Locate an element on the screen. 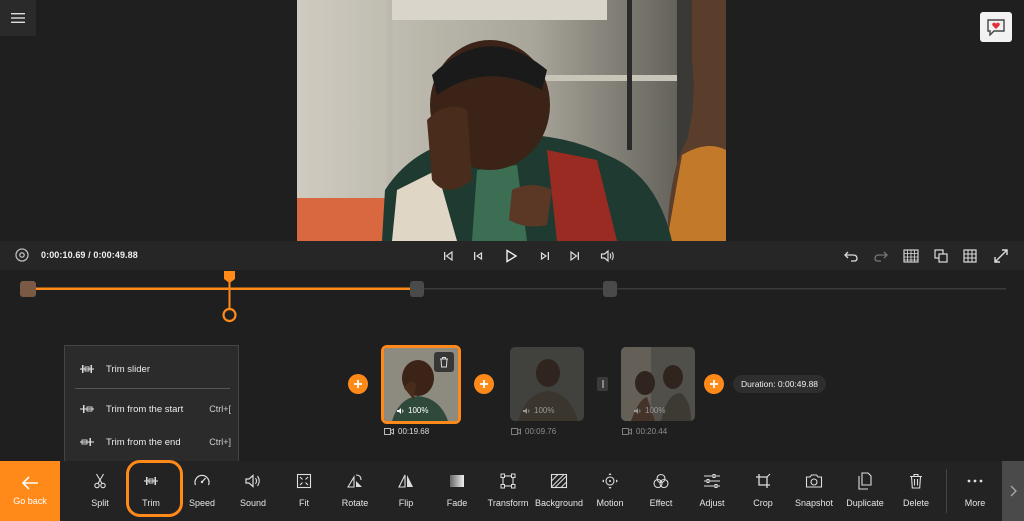 The width and height of the screenshot is (1024, 521). previous-frame-button is located at coordinates (478, 256).